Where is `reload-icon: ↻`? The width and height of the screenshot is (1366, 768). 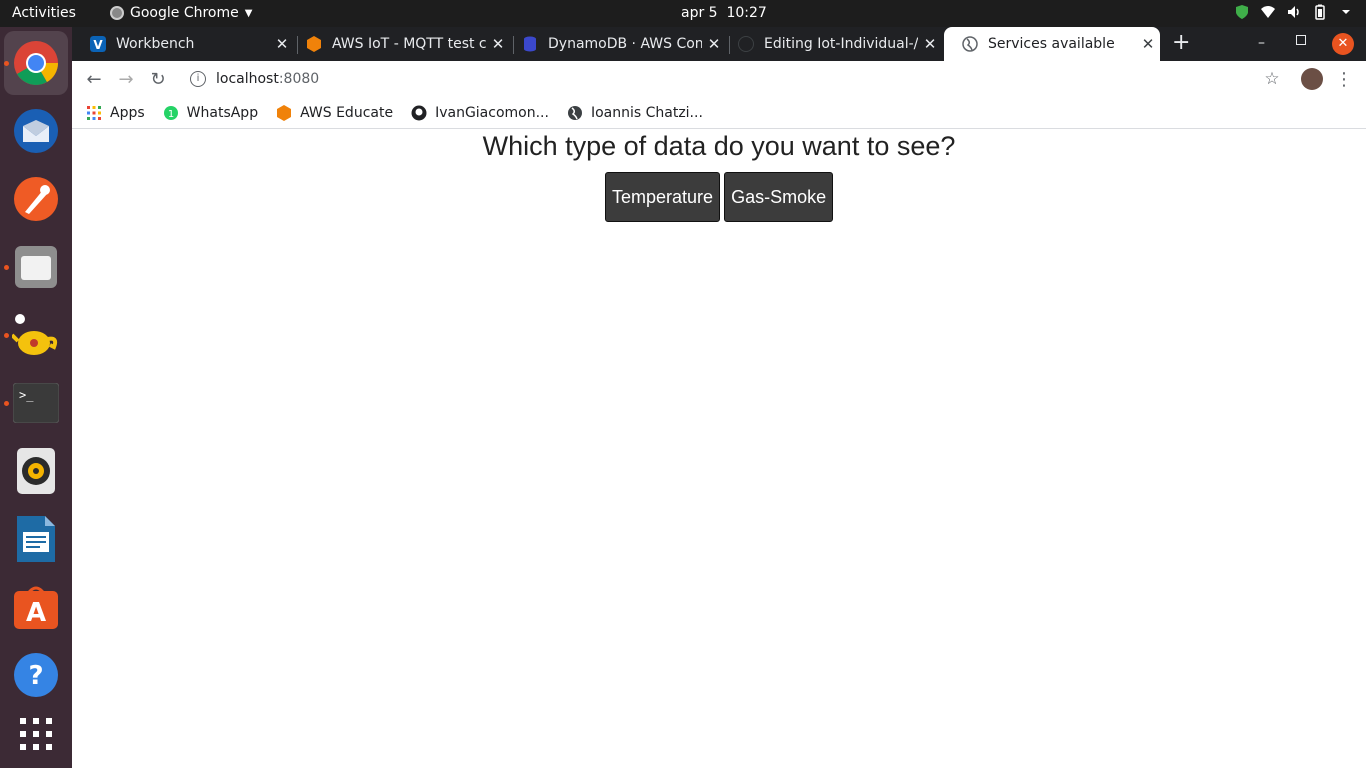
reload-icon: ↻ is located at coordinates (158, 79).